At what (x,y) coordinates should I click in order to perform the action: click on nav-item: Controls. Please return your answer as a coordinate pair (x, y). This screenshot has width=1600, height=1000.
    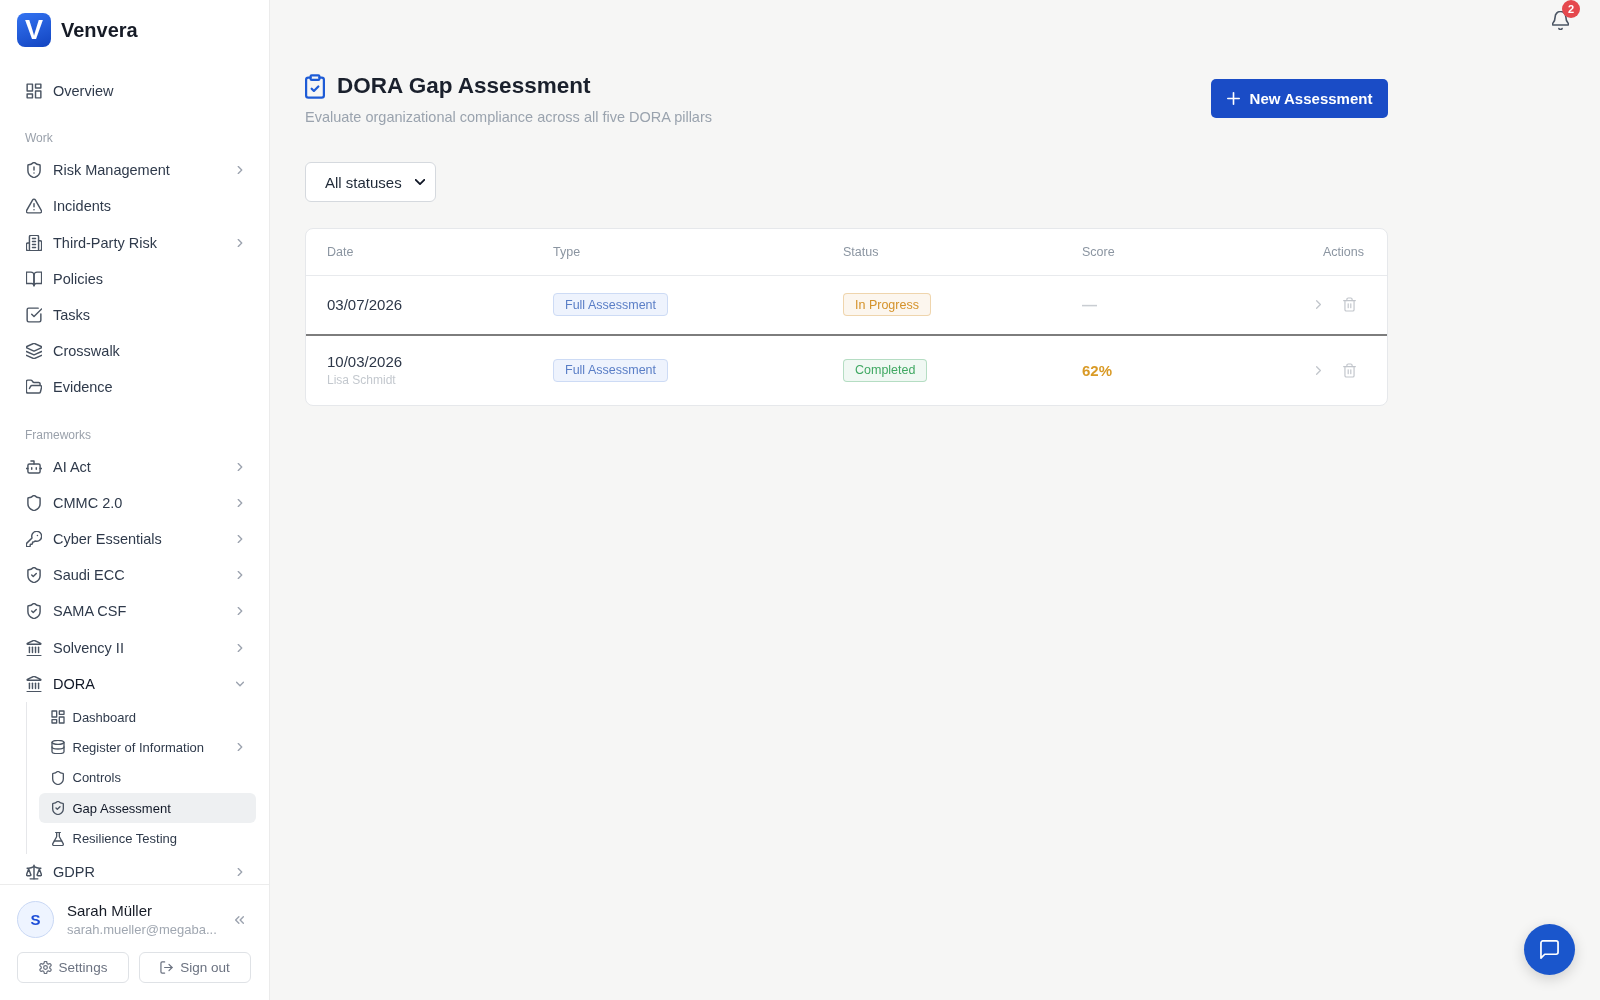
    Looking at the image, I should click on (147, 777).